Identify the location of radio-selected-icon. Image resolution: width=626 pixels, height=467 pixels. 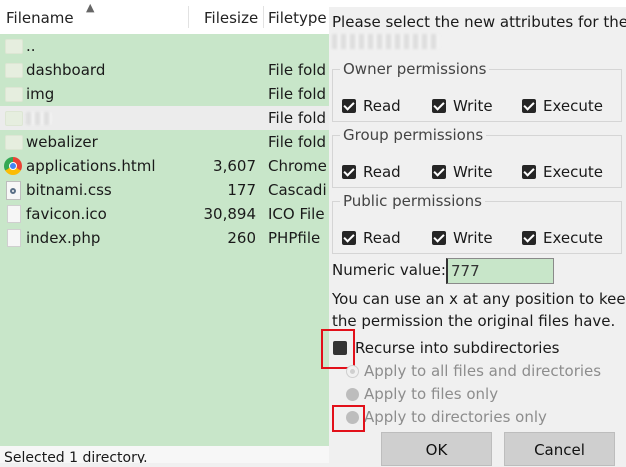
(352, 371).